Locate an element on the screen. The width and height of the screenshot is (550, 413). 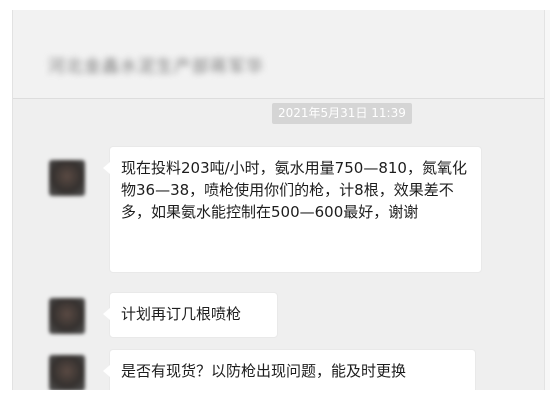
message-bubble: 是否有现货？以防枪出现问题，能及时更换 is located at coordinates (289, 372).